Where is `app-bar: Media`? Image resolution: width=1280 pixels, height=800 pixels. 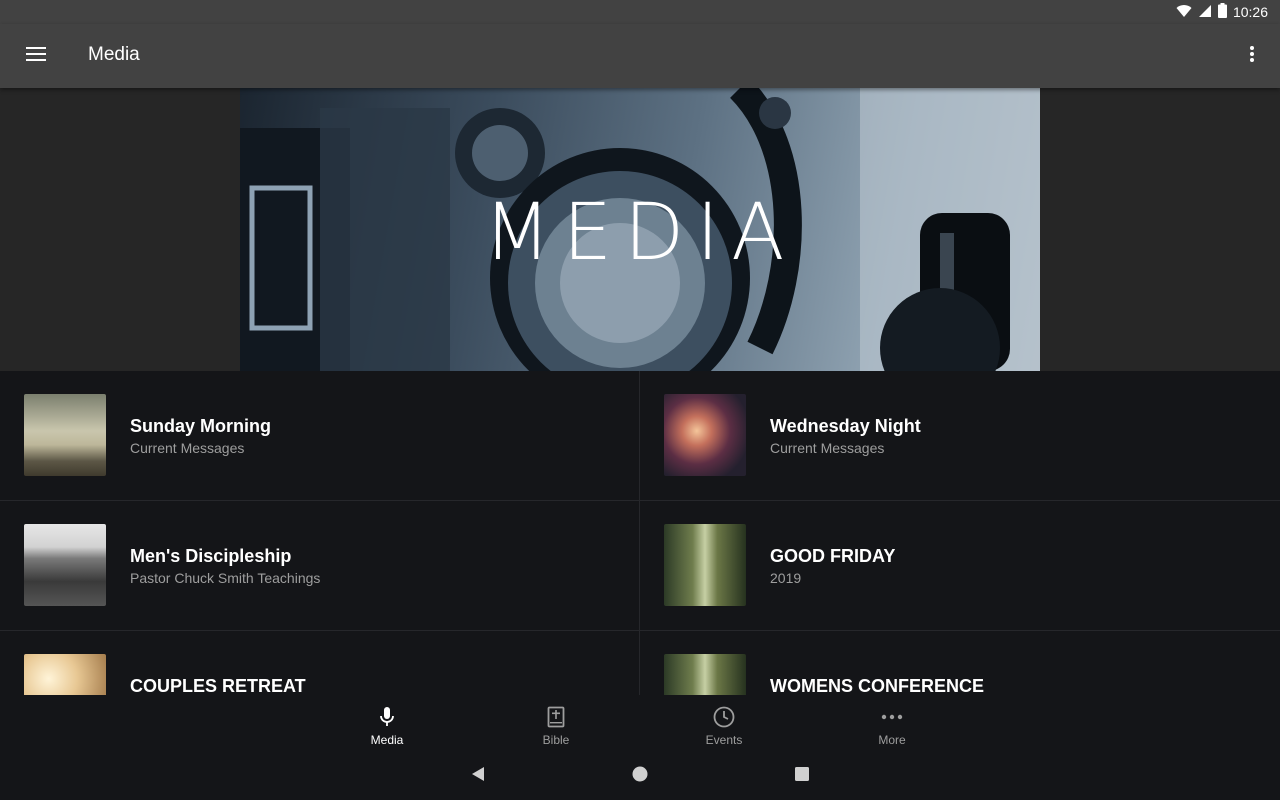 app-bar: Media is located at coordinates (640, 56).